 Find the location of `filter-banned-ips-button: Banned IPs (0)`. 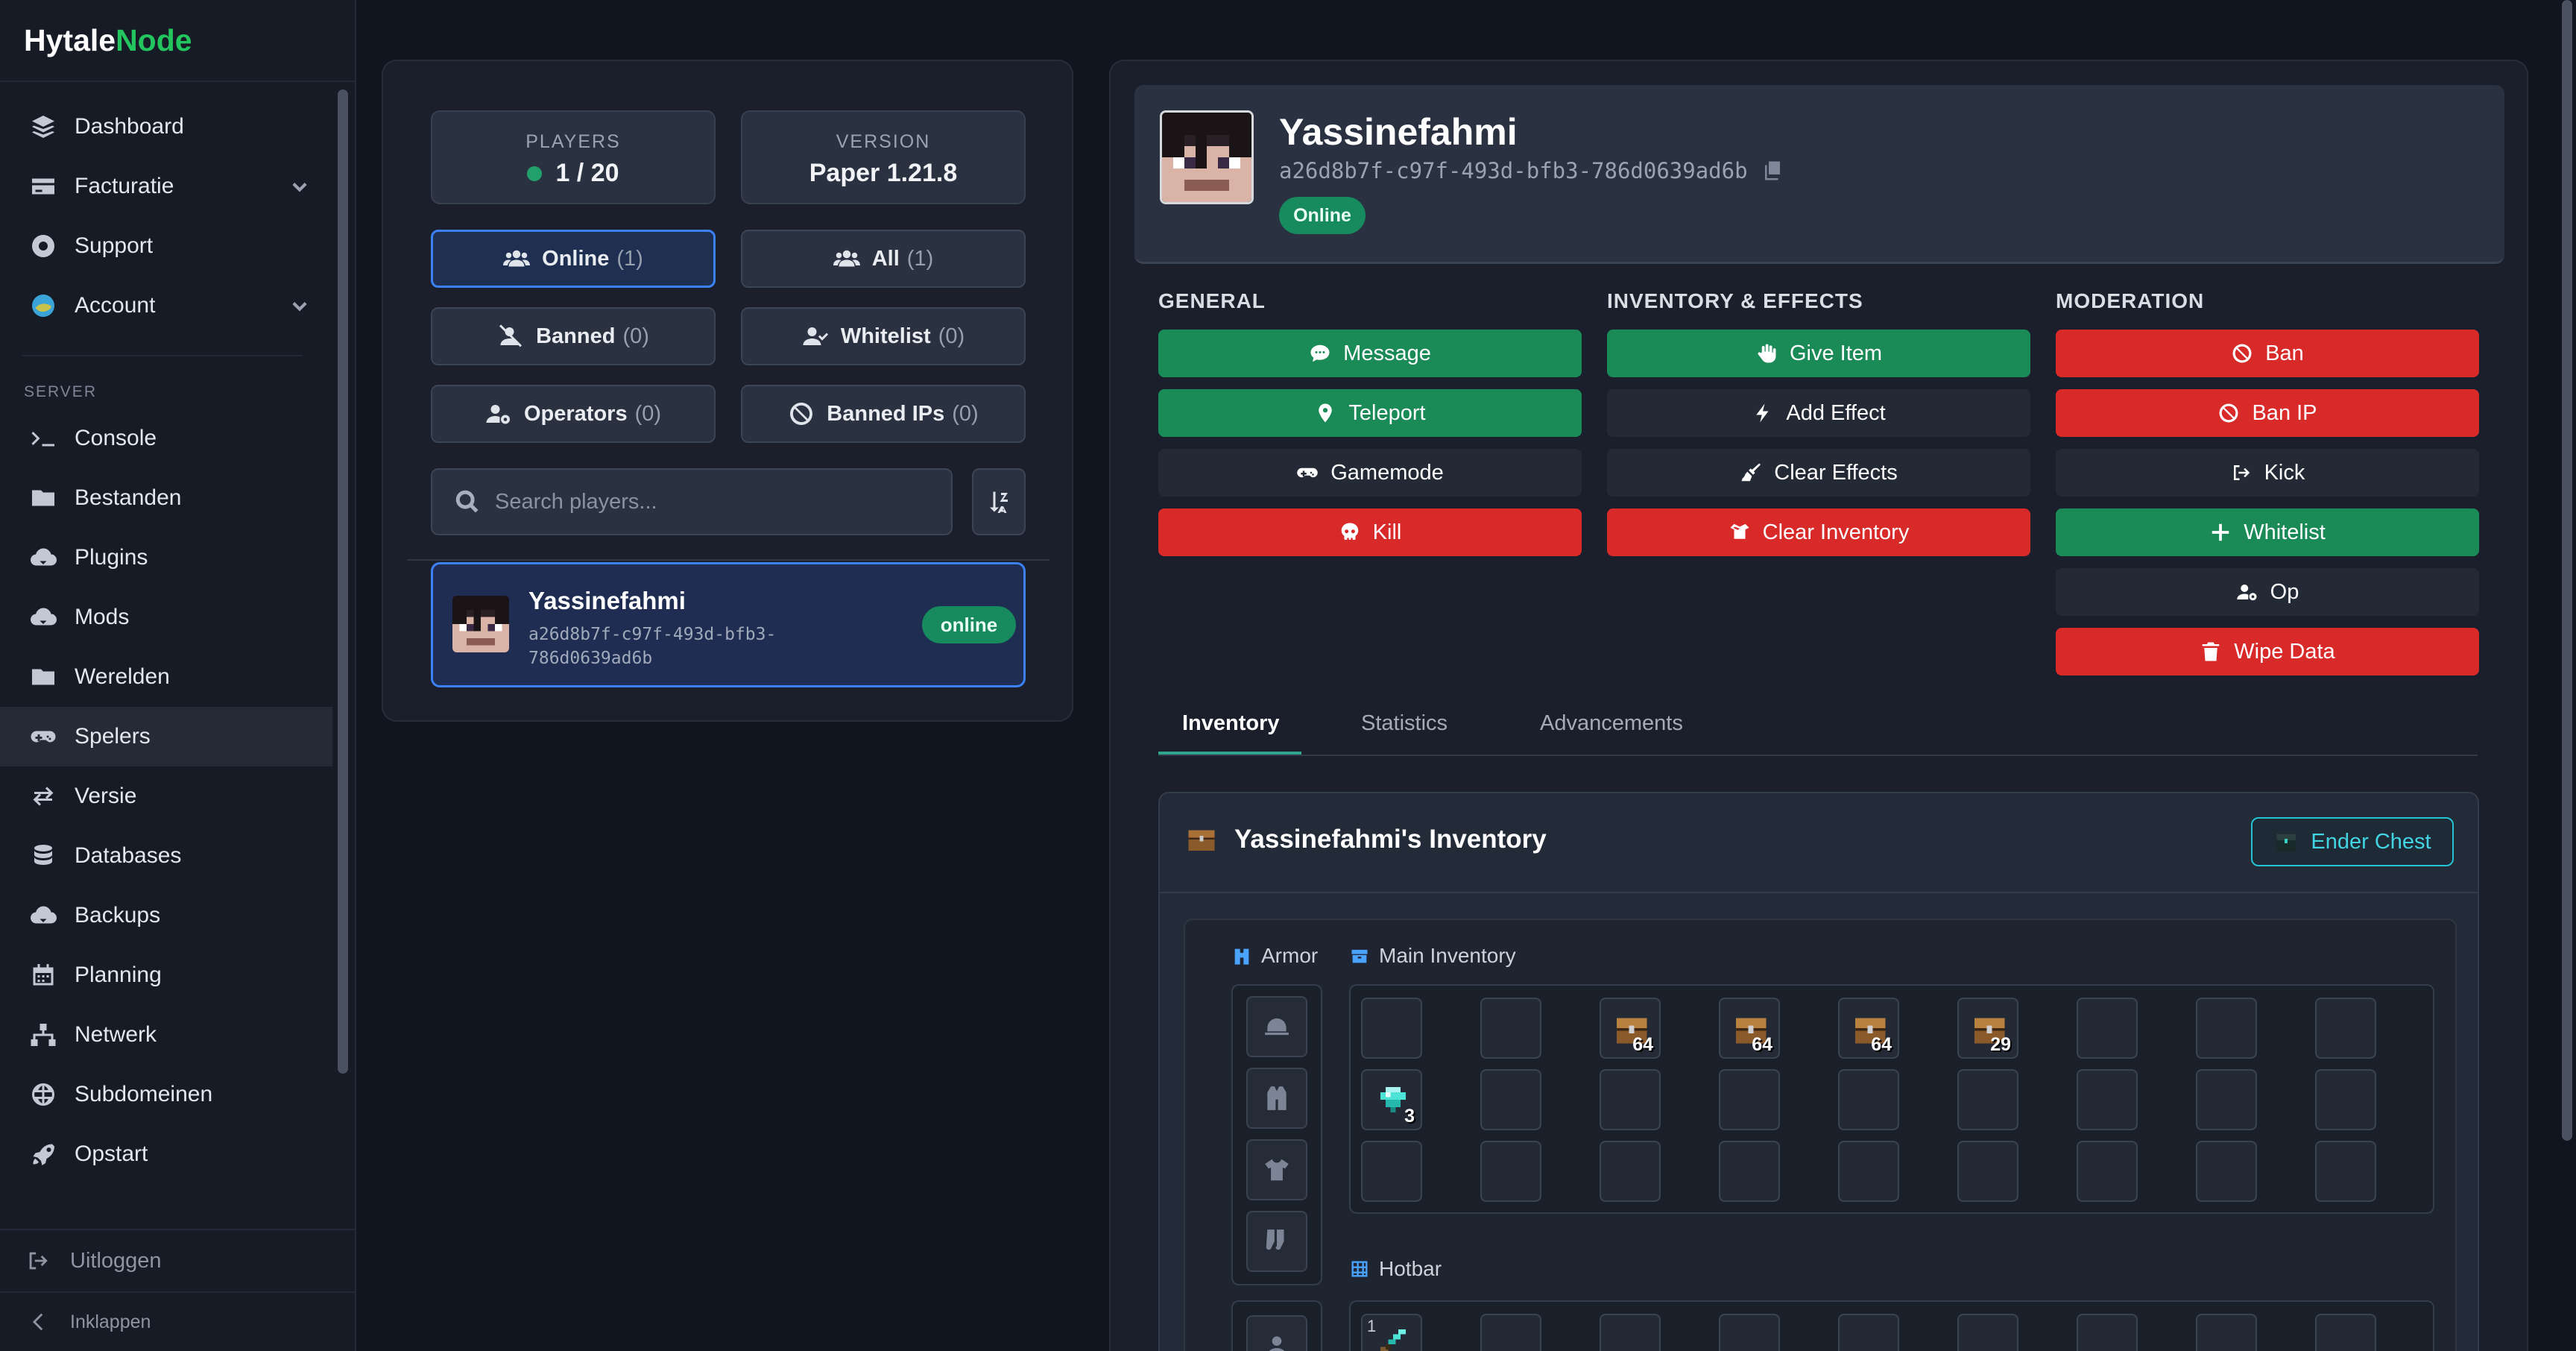

filter-banned-ips-button: Banned IPs (0) is located at coordinates (884, 414).